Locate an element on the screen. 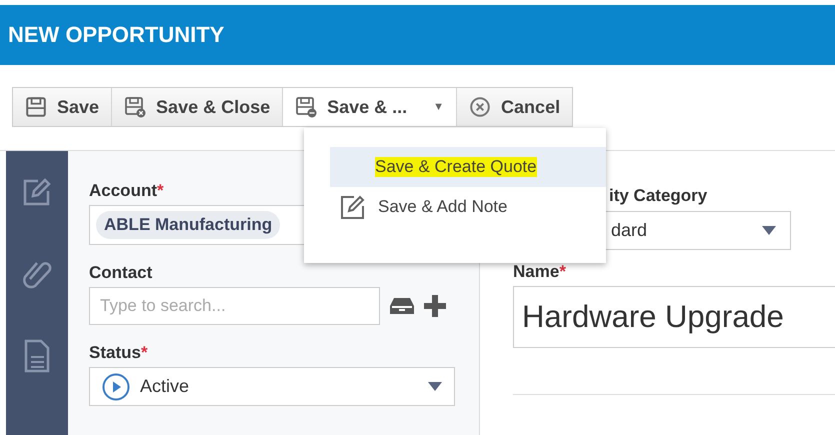 Image resolution: width=835 pixels, height=435 pixels. account-chip: ABLE Manufacturing is located at coordinates (188, 225).